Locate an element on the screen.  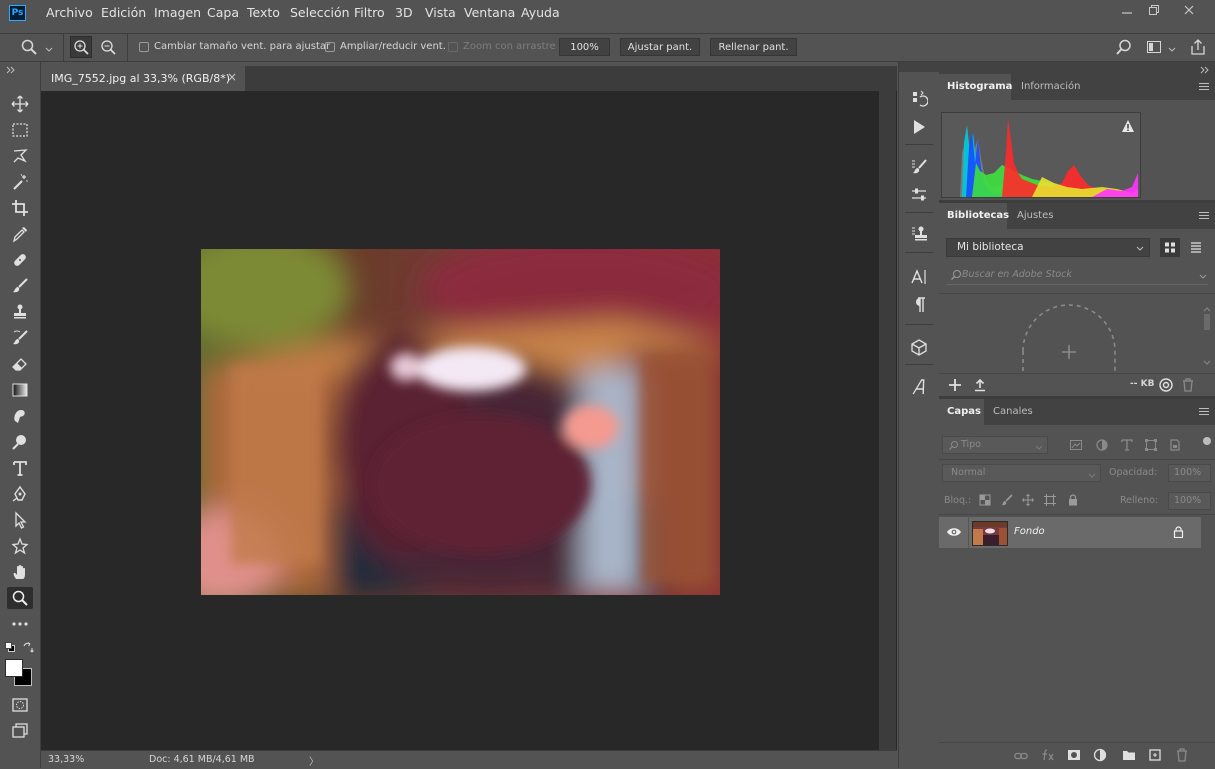
history-brush-tool-icon is located at coordinates (20, 338).